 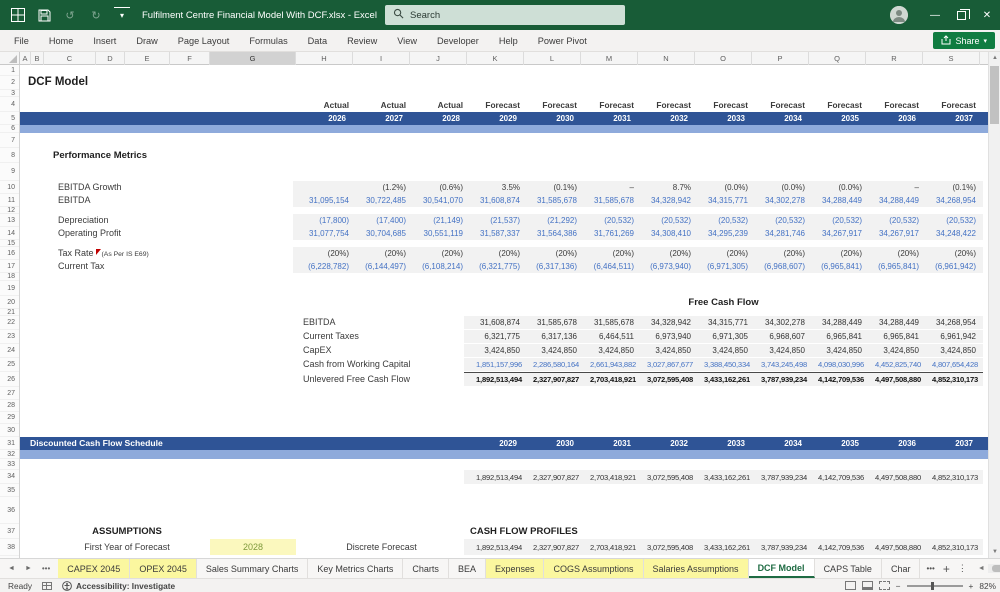 What do you see at coordinates (9, 531) in the screenshot?
I see `row-header: 37` at bounding box center [9, 531].